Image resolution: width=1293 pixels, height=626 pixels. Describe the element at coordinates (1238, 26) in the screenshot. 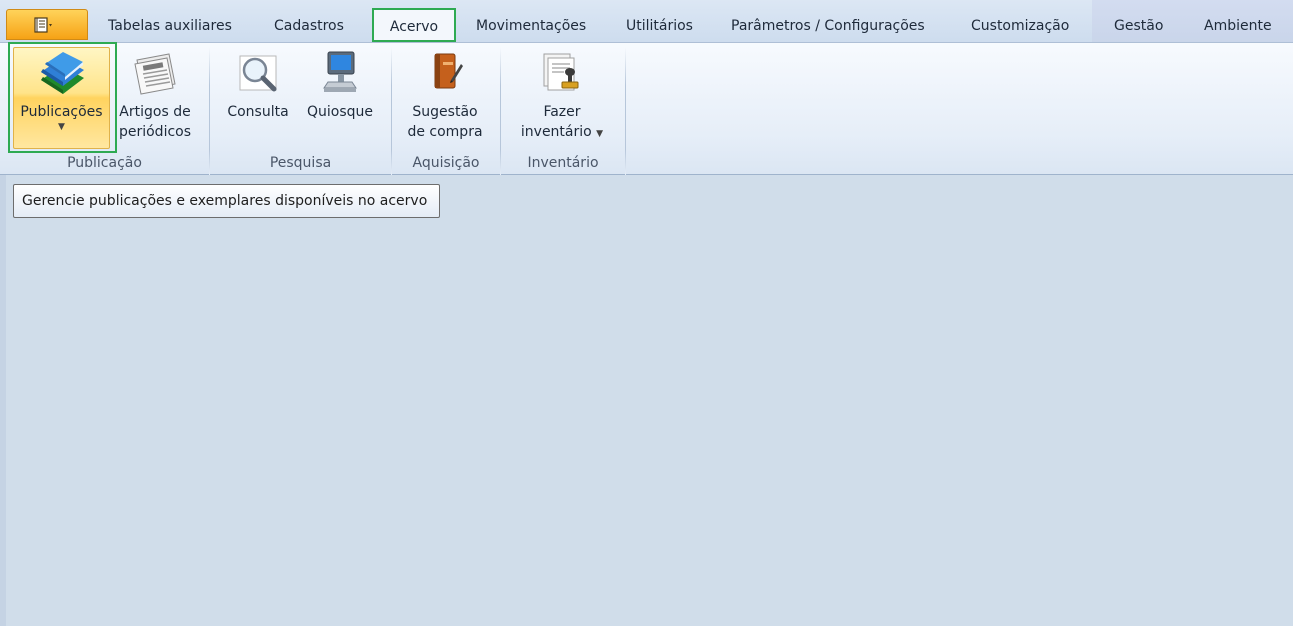

I see `tab-ambiente: Ambiente` at that location.